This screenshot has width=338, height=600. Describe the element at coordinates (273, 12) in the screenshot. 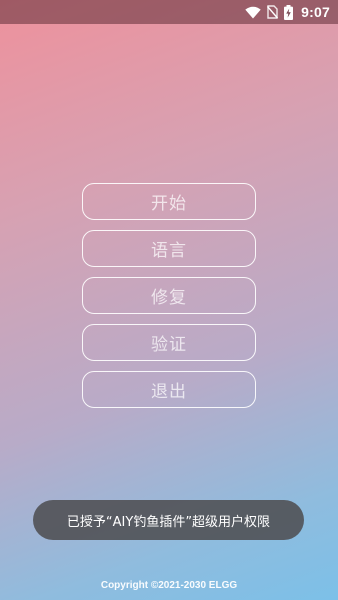

I see `no-sim-icon` at that location.